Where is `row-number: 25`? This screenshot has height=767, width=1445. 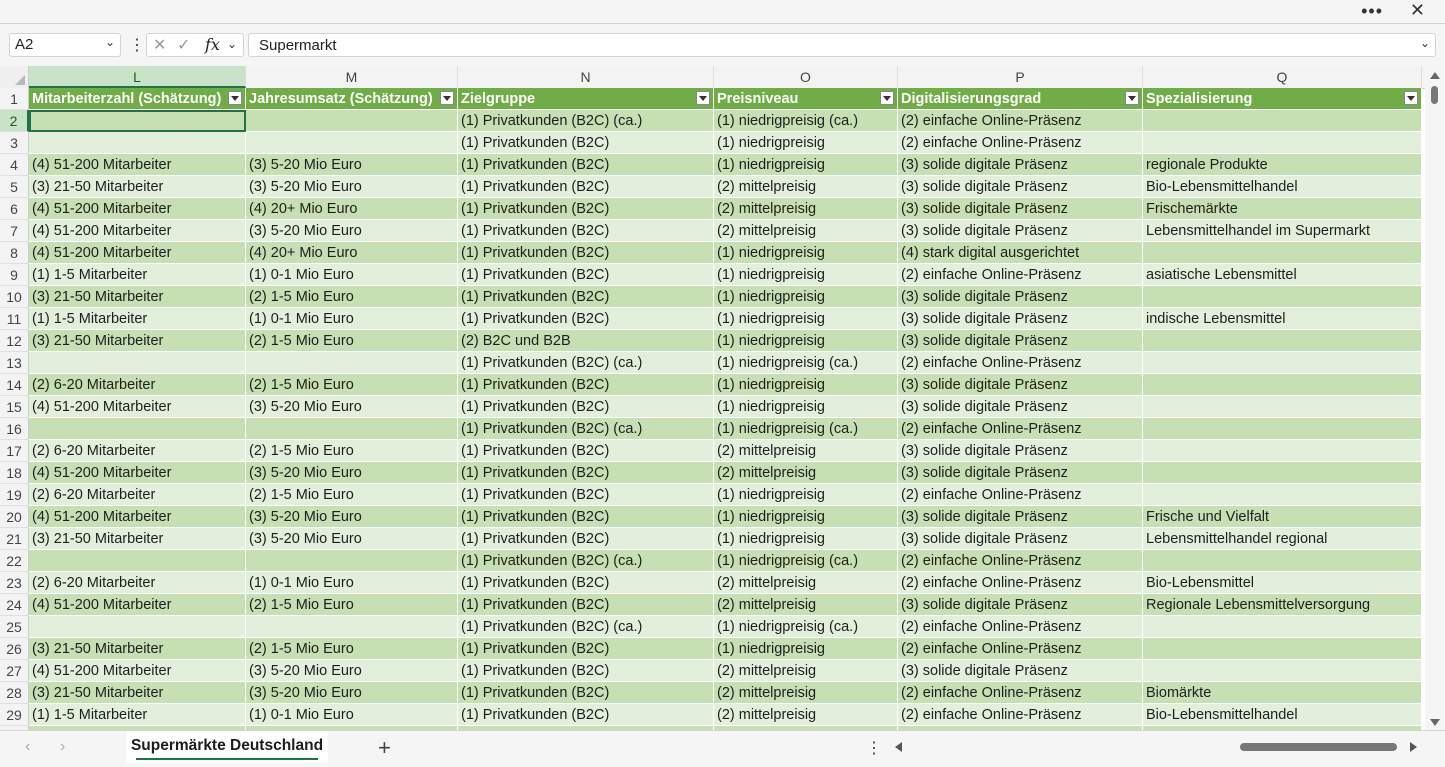 row-number: 25 is located at coordinates (14, 627).